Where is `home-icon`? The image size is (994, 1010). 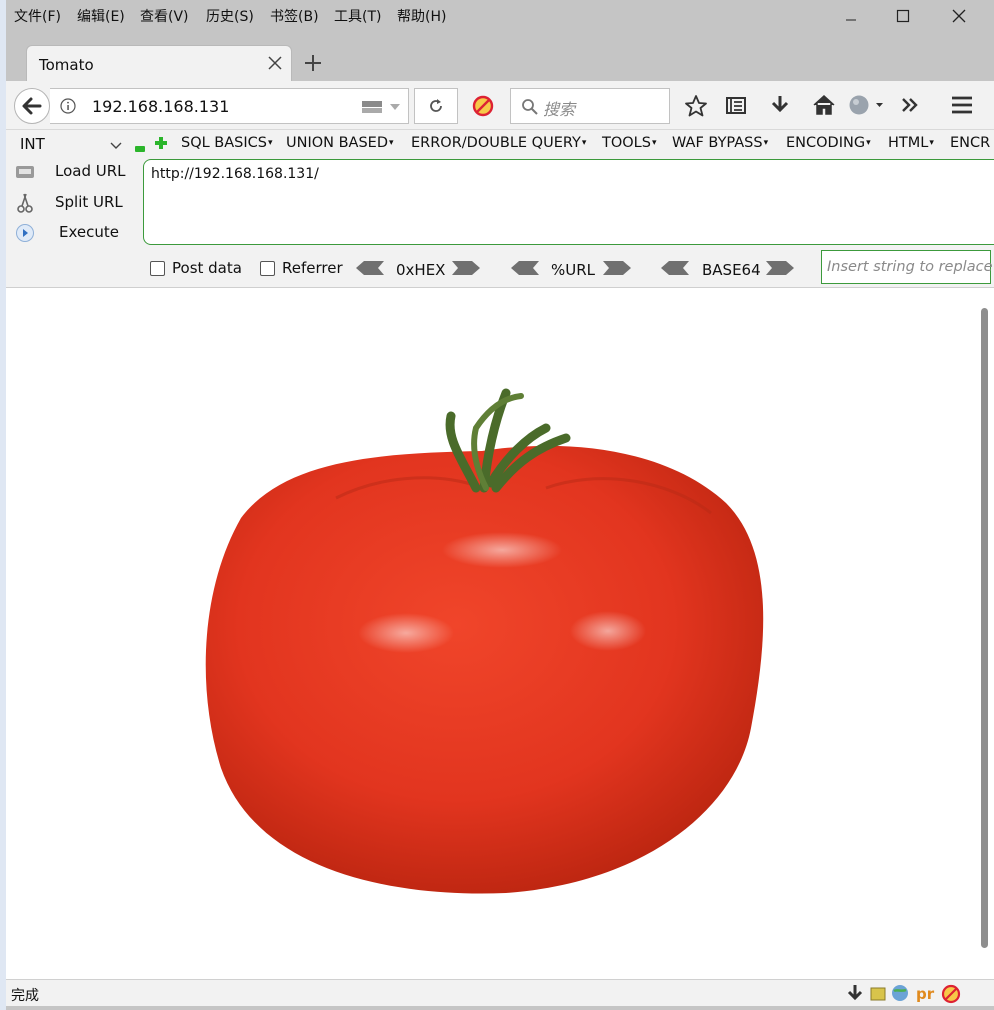 home-icon is located at coordinates (824, 107).